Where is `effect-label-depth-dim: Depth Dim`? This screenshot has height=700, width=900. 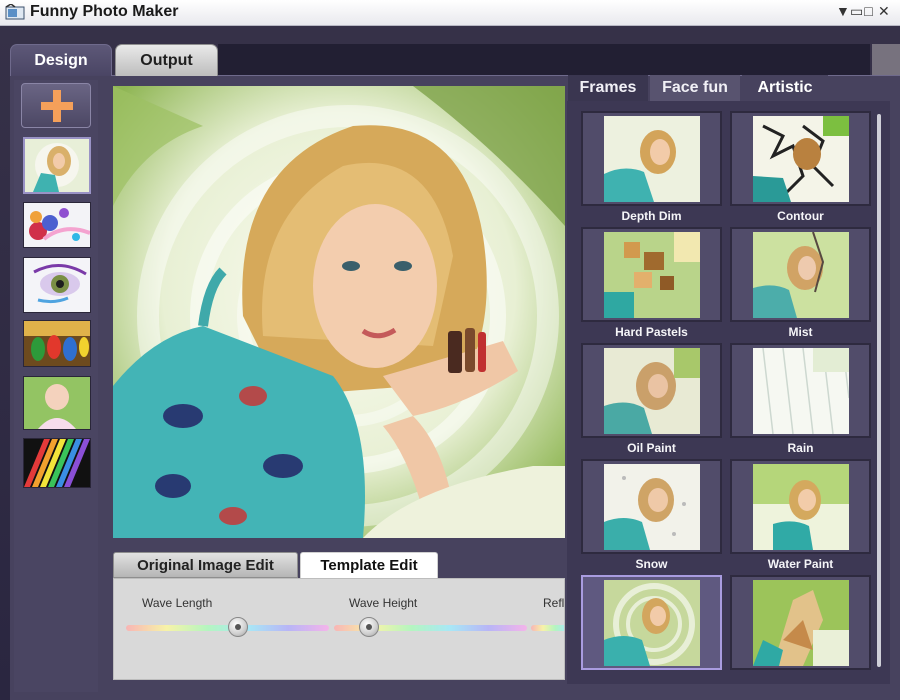
effect-label-depth-dim: Depth Dim is located at coordinates (651, 216).